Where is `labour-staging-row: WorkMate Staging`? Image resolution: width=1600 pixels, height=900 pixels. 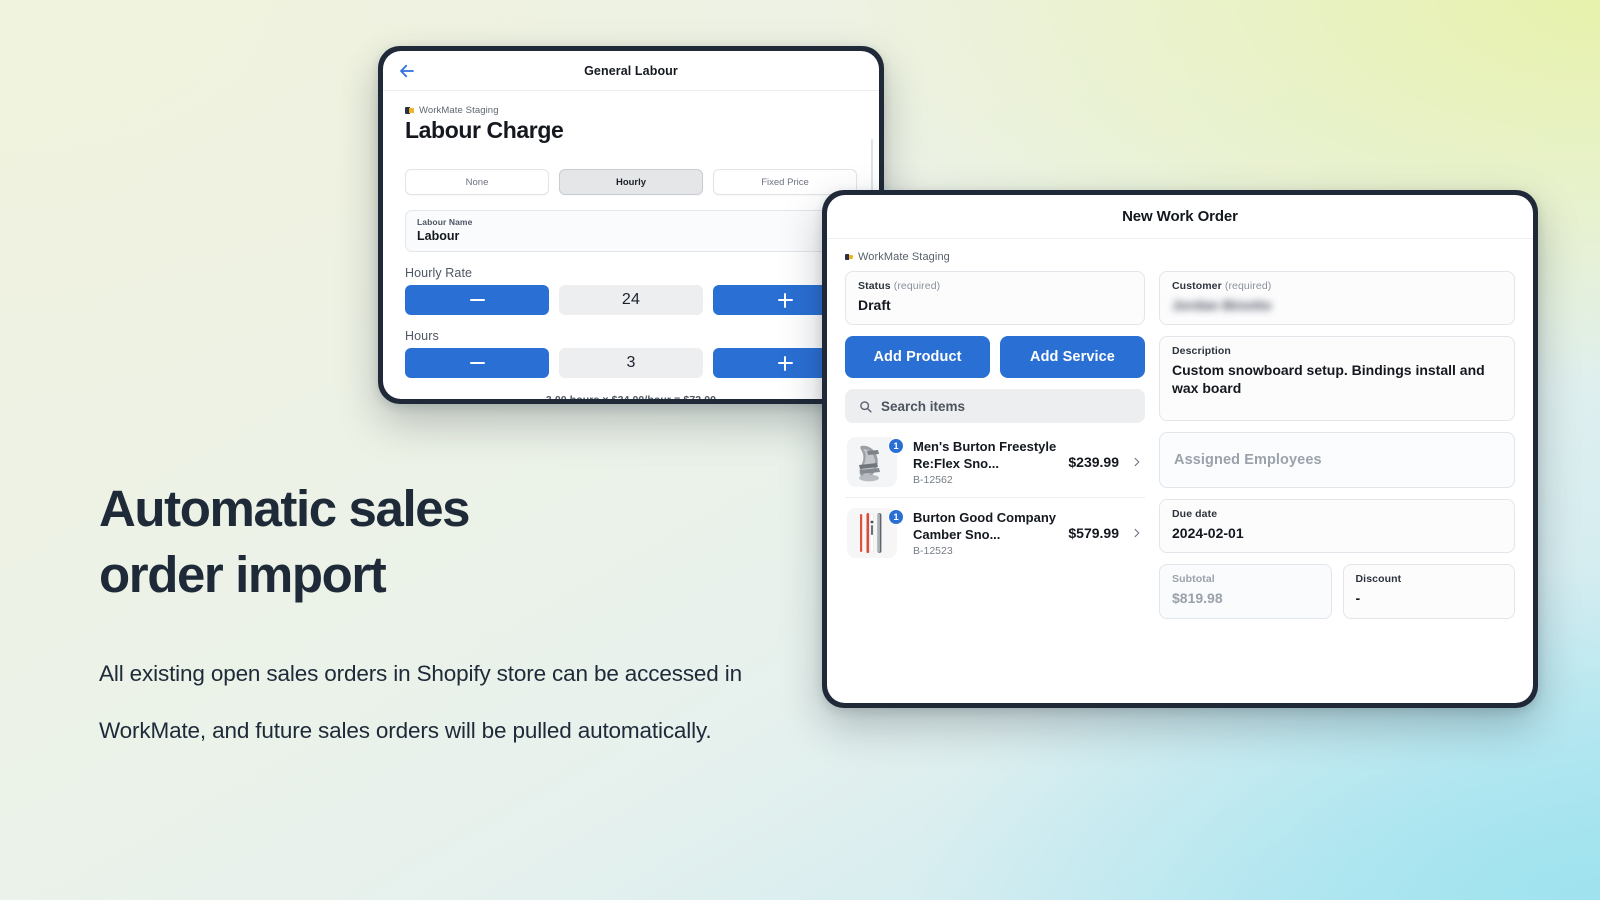
labour-staging-row: WorkMate Staging is located at coordinates (631, 110).